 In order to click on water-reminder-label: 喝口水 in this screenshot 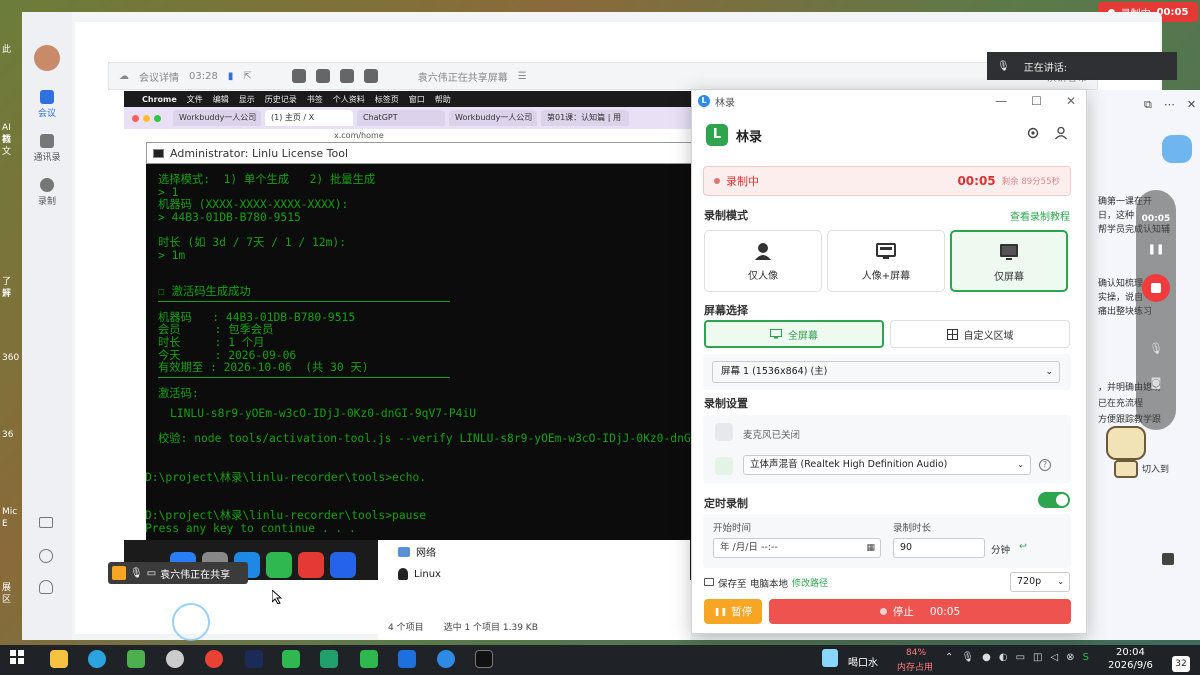, I will do `click(863, 661)`.